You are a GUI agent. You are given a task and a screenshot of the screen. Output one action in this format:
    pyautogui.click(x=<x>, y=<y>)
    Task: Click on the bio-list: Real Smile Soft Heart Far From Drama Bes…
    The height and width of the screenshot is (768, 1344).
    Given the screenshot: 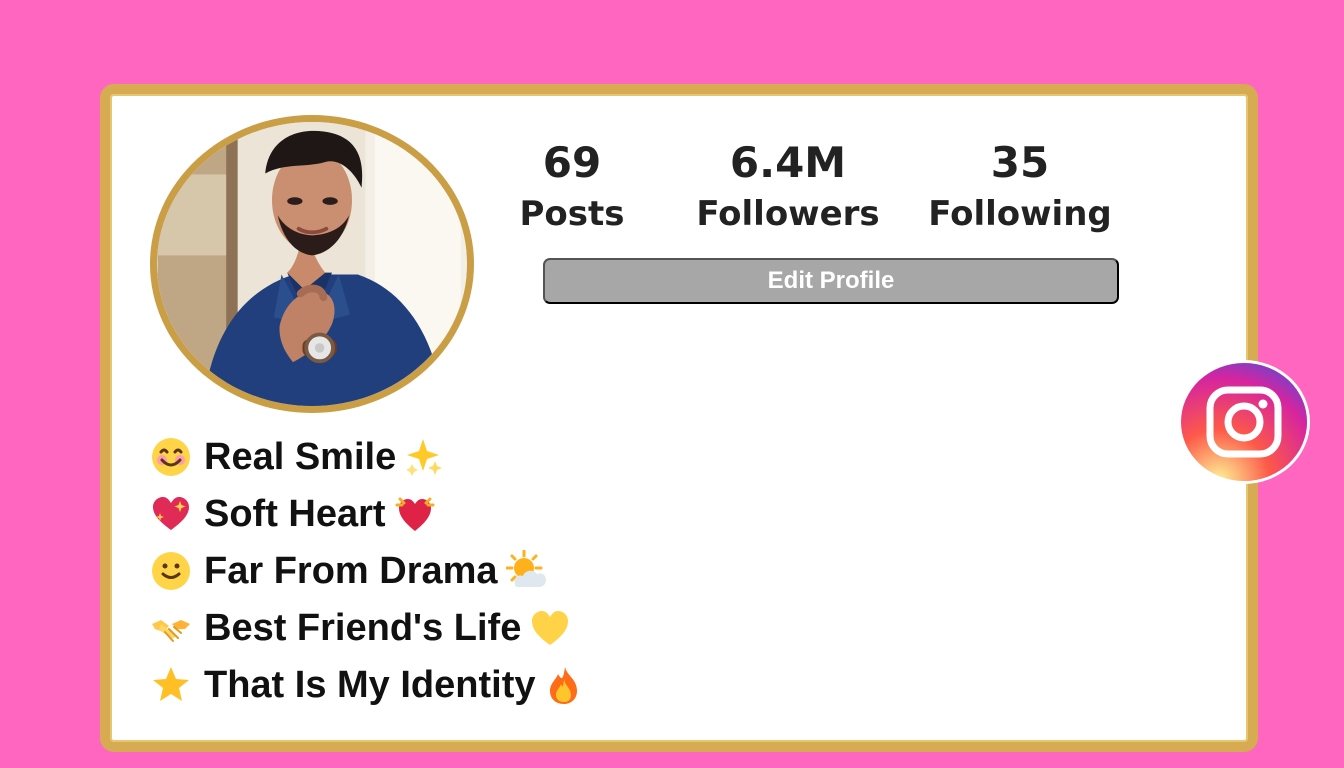 What is the action you would take?
    pyautogui.click(x=410, y=570)
    